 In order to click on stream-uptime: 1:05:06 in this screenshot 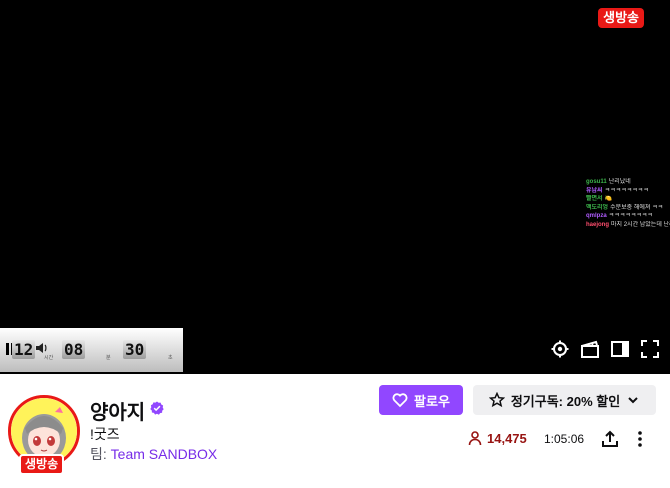, I will do `click(564, 439)`.